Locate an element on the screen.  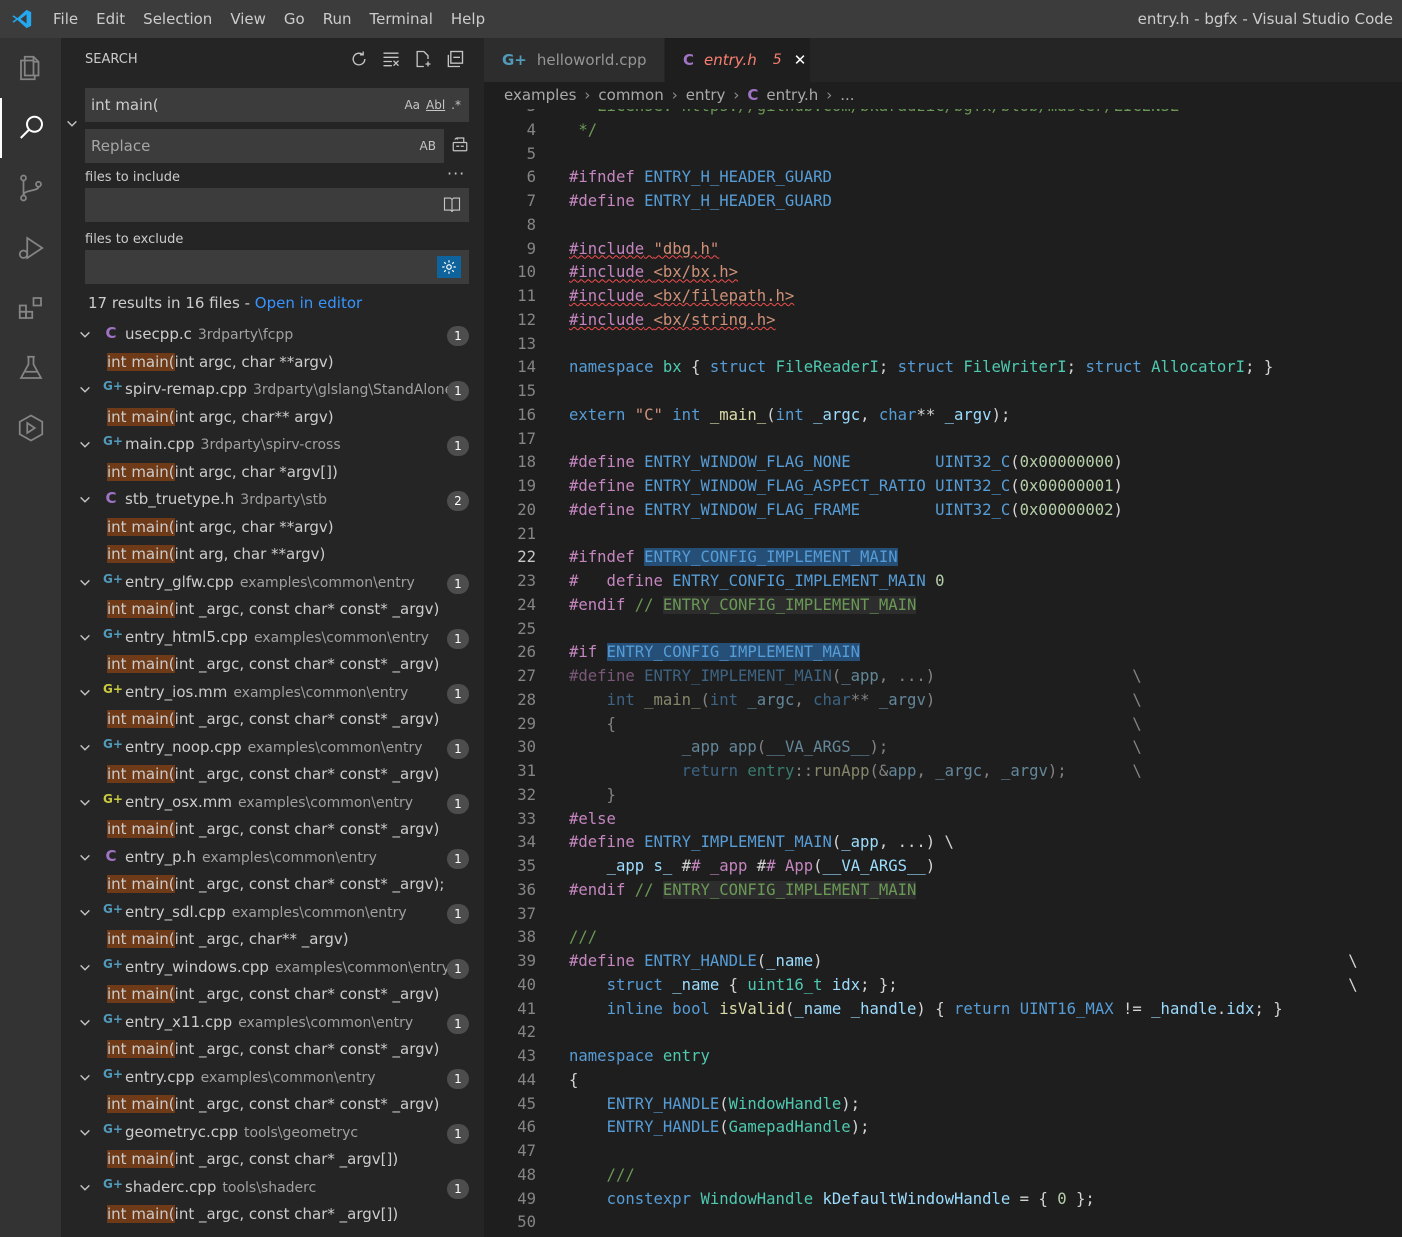
breadcrumb-item: examples is located at coordinates (540, 95).